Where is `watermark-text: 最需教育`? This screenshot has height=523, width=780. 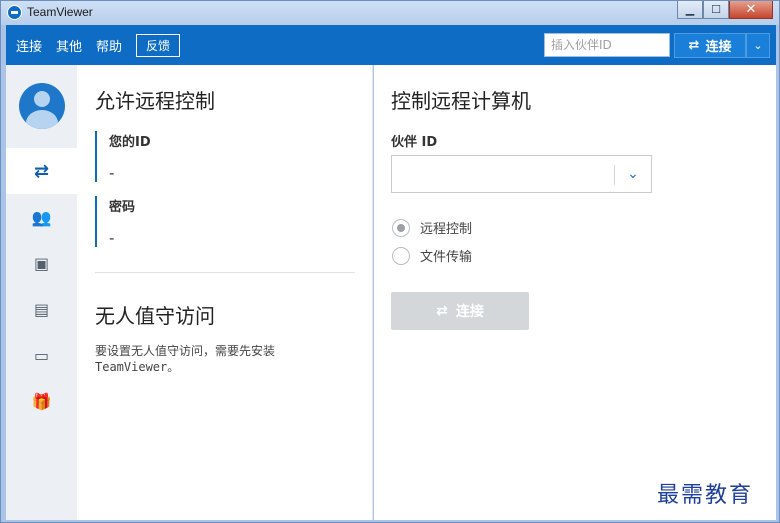
watermark-text: 最需教育 is located at coordinates (705, 495).